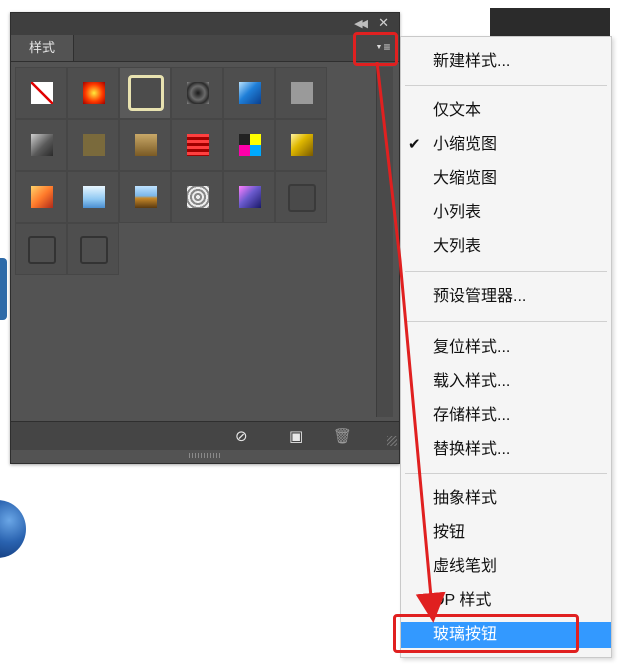 The height and width of the screenshot is (670, 620). What do you see at coordinates (486, 633) in the screenshot?
I see `annotation-box-glass-buttons` at bounding box center [486, 633].